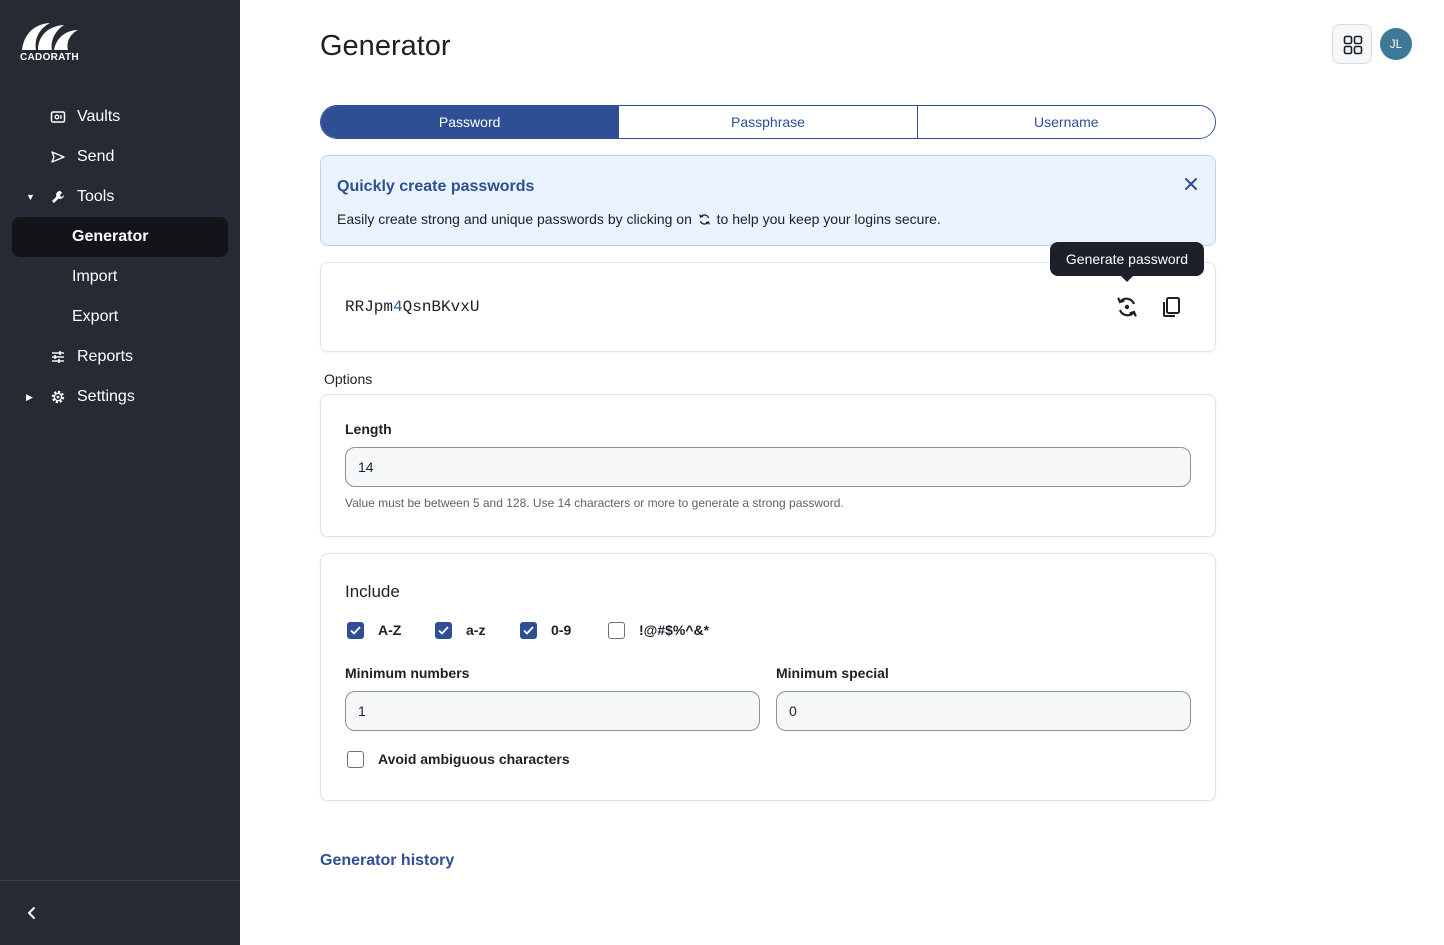 The width and height of the screenshot is (1444, 945). Describe the element at coordinates (96, 156) in the screenshot. I see `sidebar-item-label: Send` at that location.